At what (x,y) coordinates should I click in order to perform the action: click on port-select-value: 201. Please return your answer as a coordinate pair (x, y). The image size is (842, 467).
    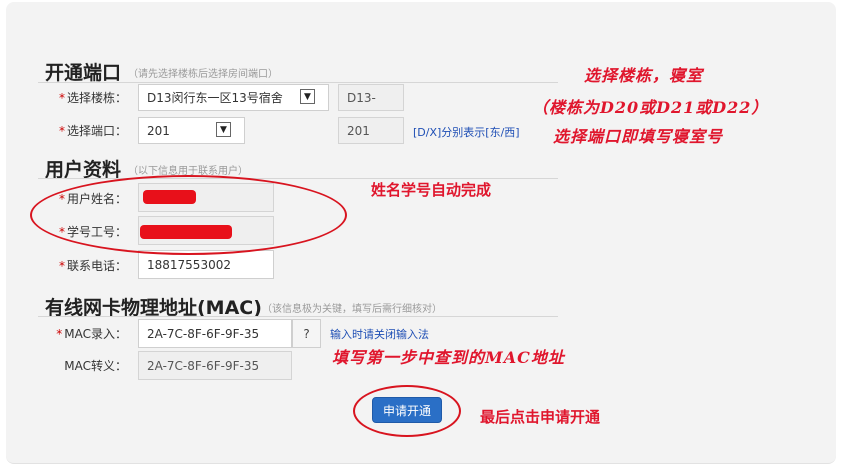
    Looking at the image, I should click on (158, 130).